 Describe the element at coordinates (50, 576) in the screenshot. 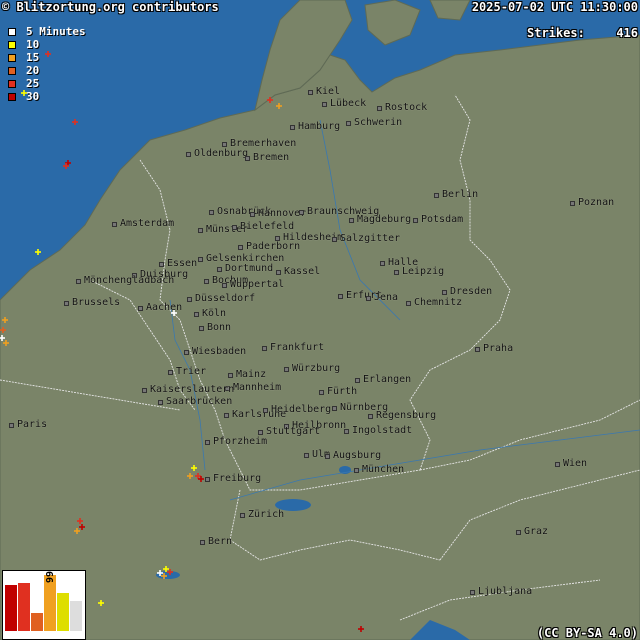

I see `histogram-label: 99` at that location.